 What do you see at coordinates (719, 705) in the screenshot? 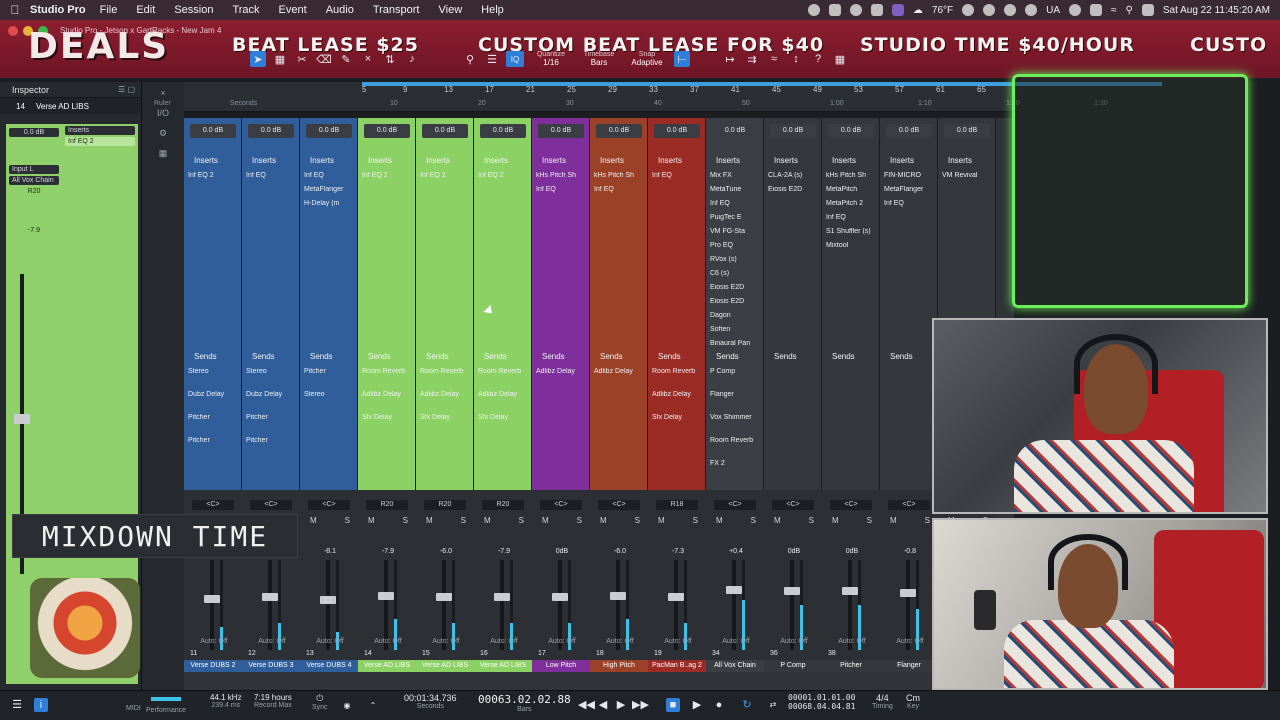
I see `record-button: ●` at bounding box center [719, 705].